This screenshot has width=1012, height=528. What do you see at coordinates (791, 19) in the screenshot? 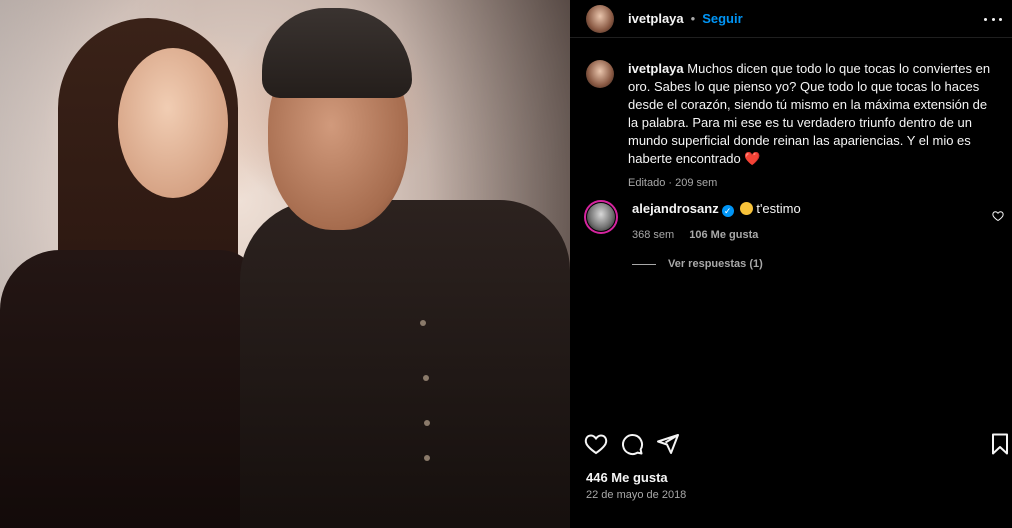
I see `post-header: ivetplaya • Seguir` at bounding box center [791, 19].